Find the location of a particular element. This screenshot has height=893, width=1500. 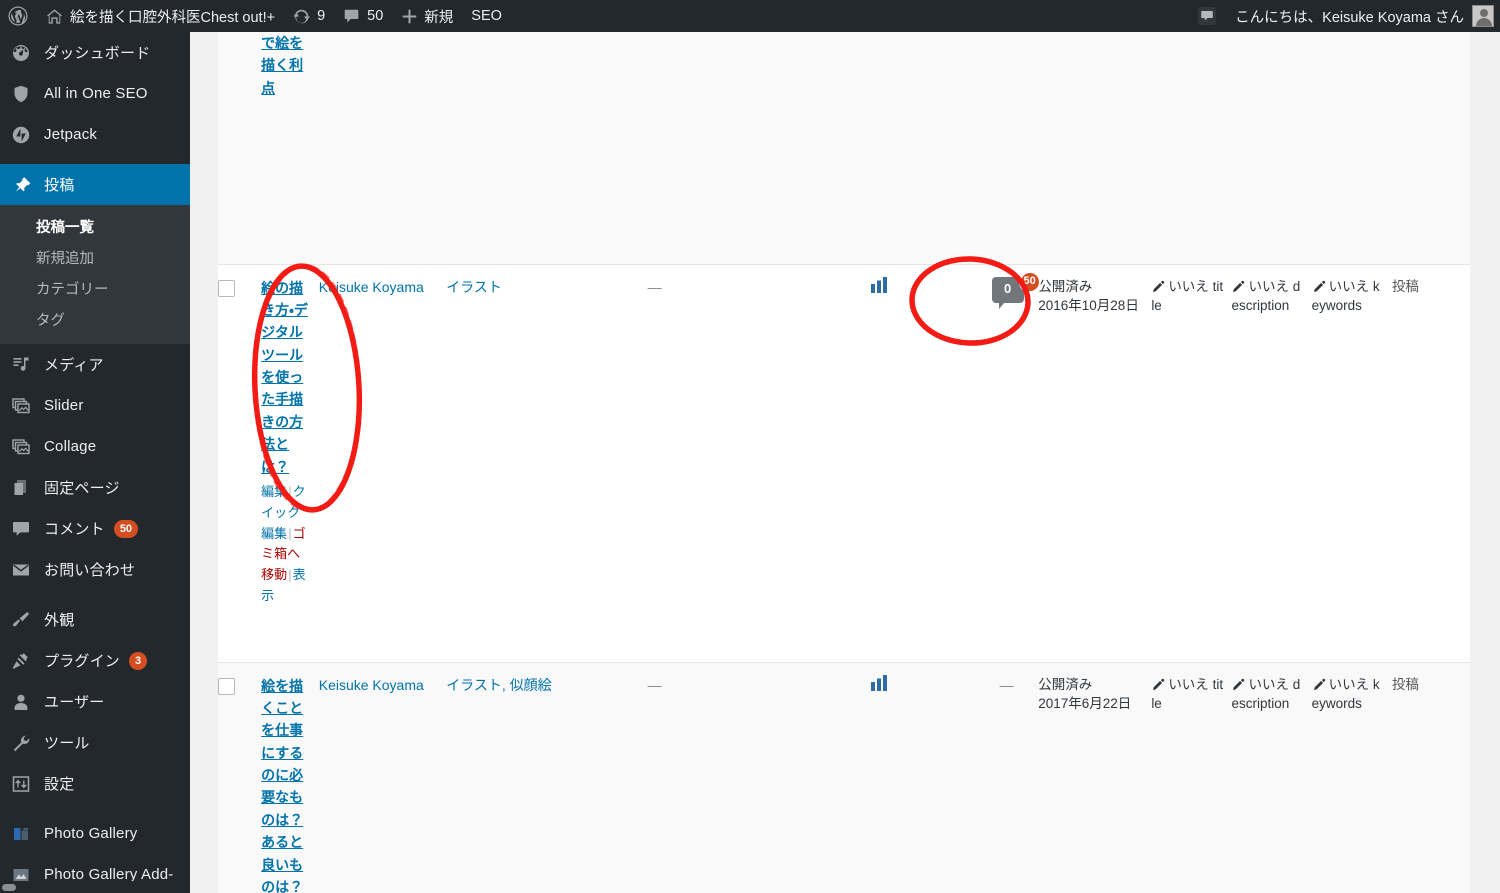

post-tags-empty: — is located at coordinates (654, 684).